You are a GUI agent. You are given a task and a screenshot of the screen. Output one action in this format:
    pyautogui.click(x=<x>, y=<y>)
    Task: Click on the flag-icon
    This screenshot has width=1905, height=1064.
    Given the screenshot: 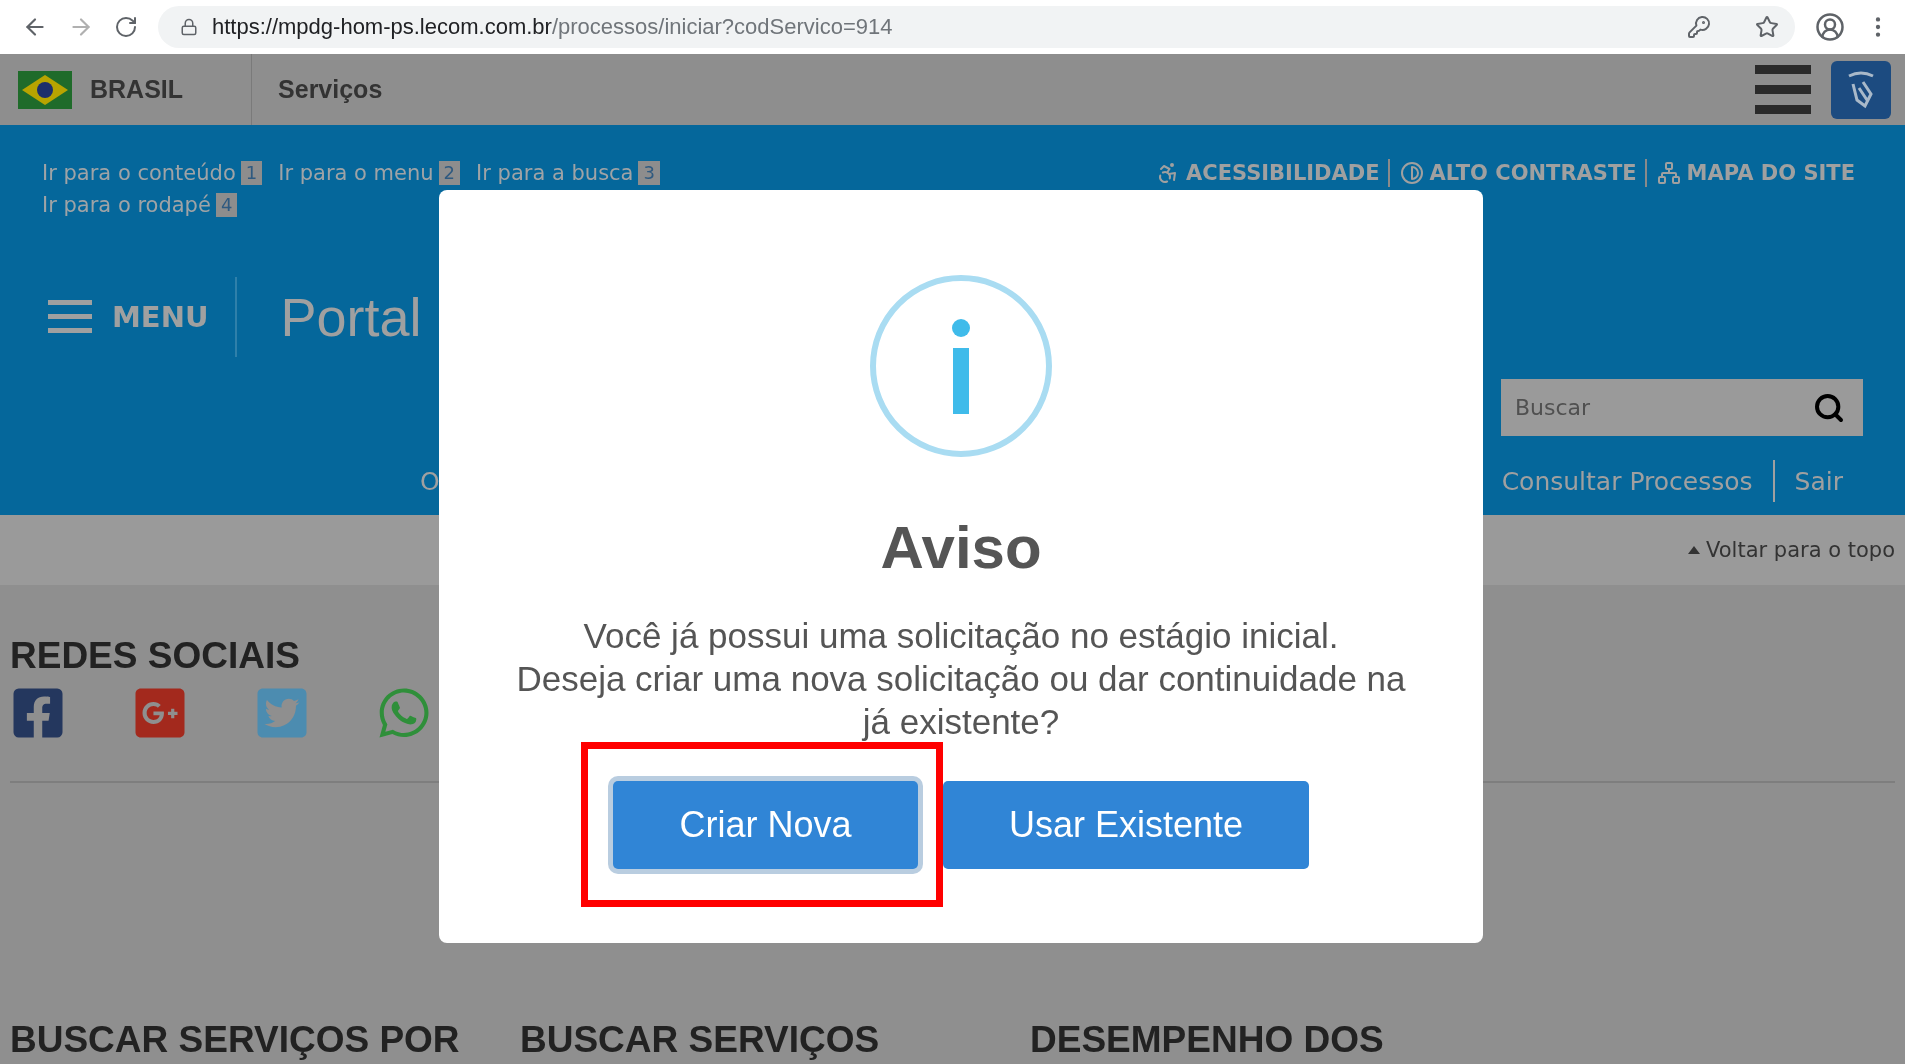 What is the action you would take?
    pyautogui.click(x=45, y=89)
    